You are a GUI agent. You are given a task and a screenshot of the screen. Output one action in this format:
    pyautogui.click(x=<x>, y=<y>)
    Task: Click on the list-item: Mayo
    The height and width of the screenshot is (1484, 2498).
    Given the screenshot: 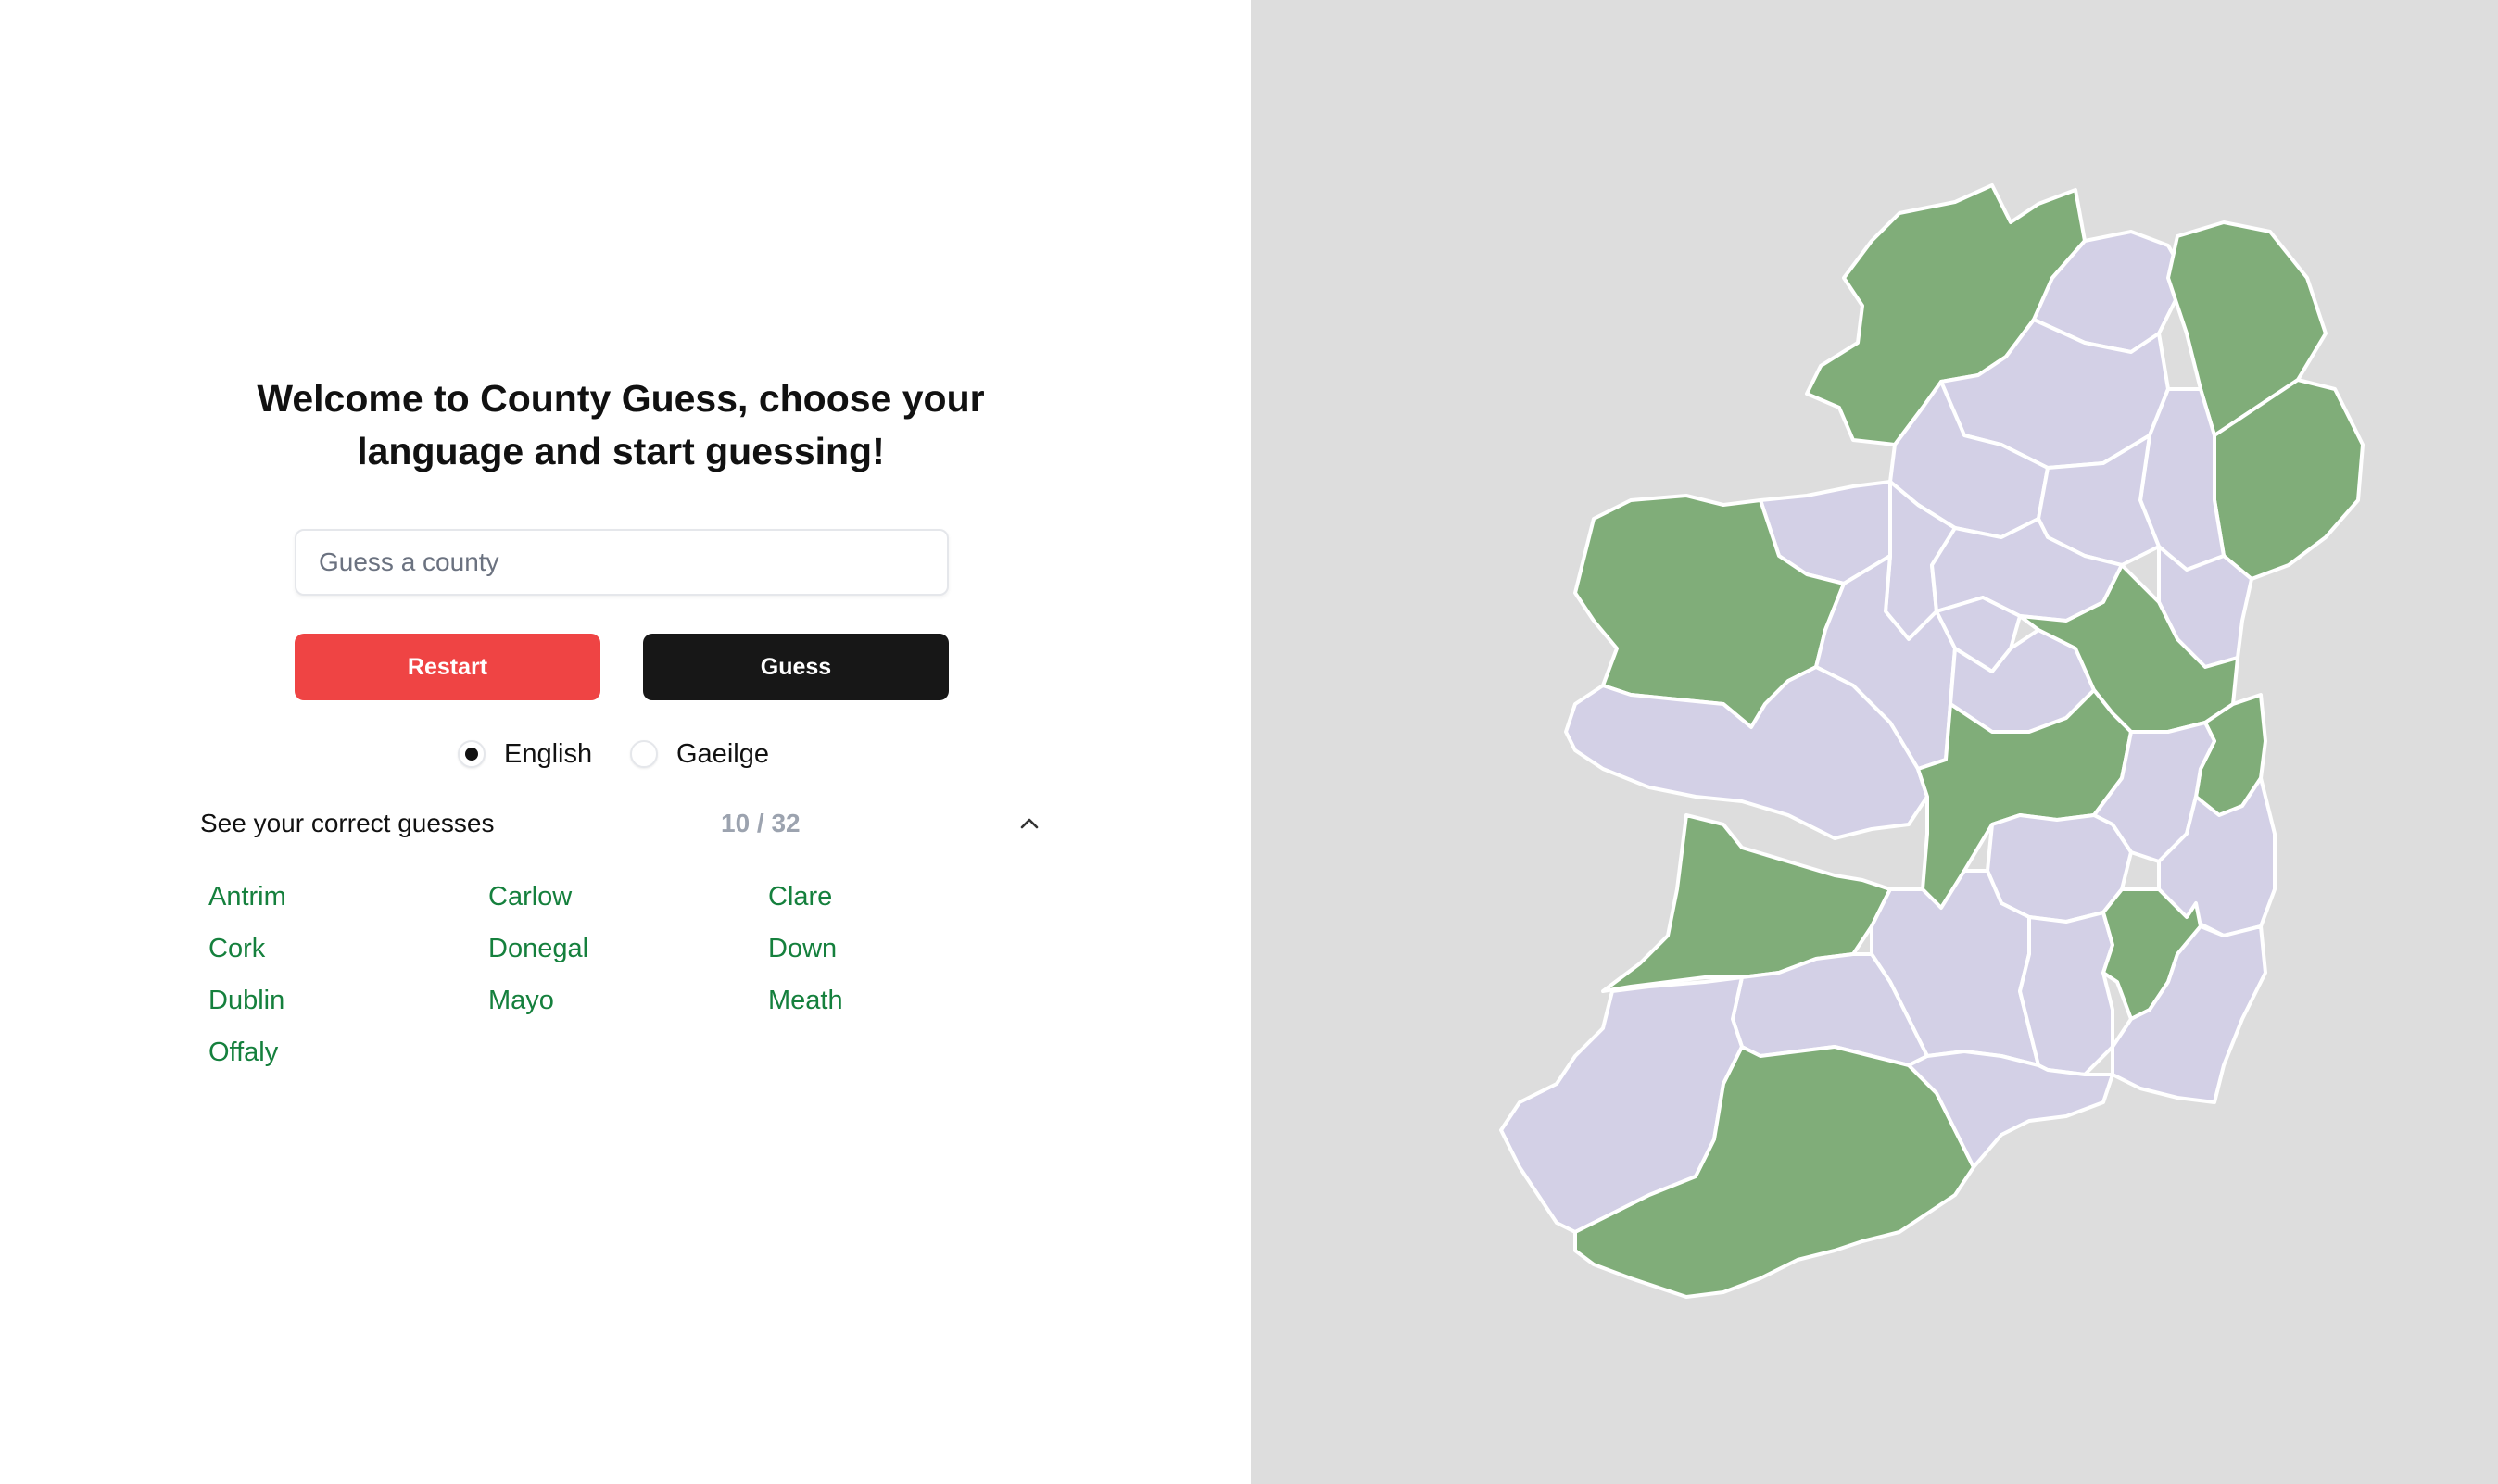 What is the action you would take?
    pyautogui.click(x=521, y=1001)
    